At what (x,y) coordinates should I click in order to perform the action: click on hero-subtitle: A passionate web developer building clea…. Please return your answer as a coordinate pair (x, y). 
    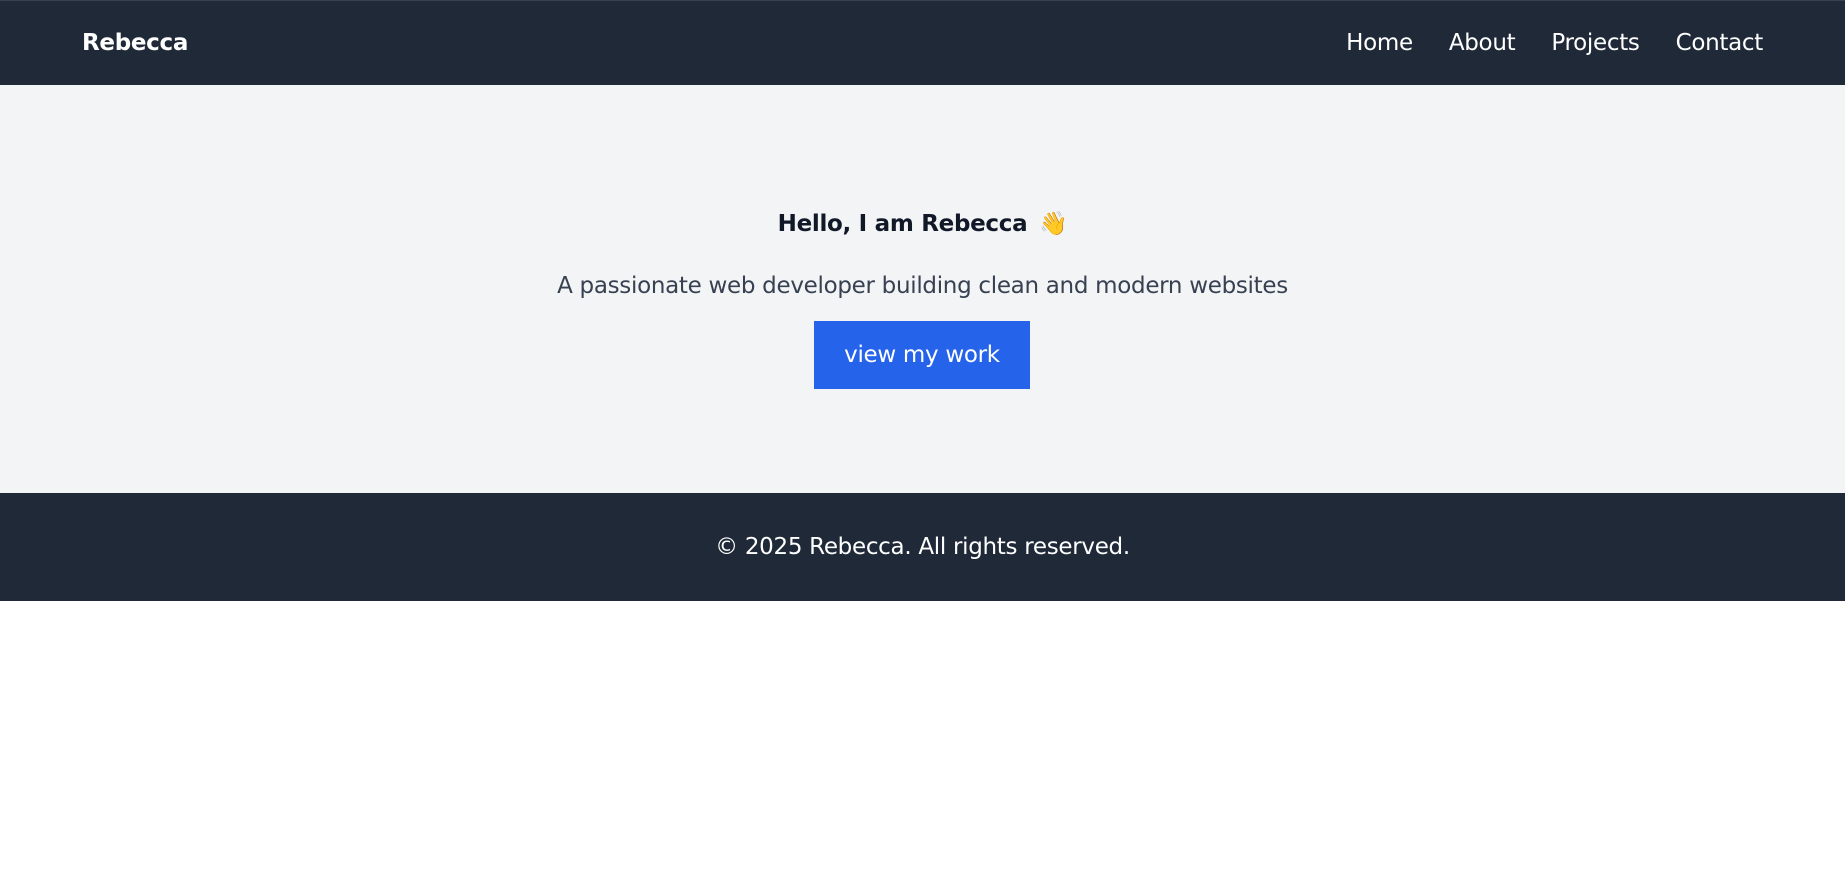
    Looking at the image, I should click on (922, 286).